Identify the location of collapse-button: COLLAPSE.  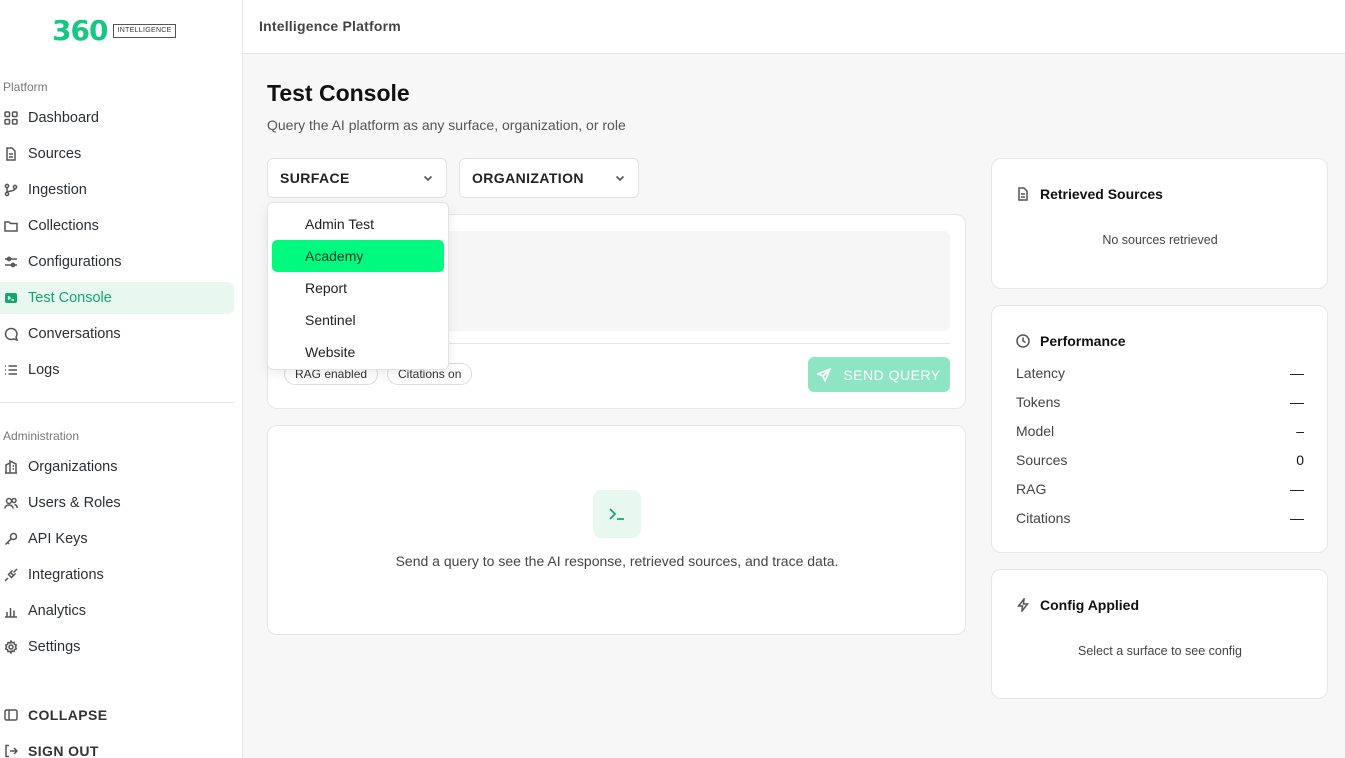
(53, 715).